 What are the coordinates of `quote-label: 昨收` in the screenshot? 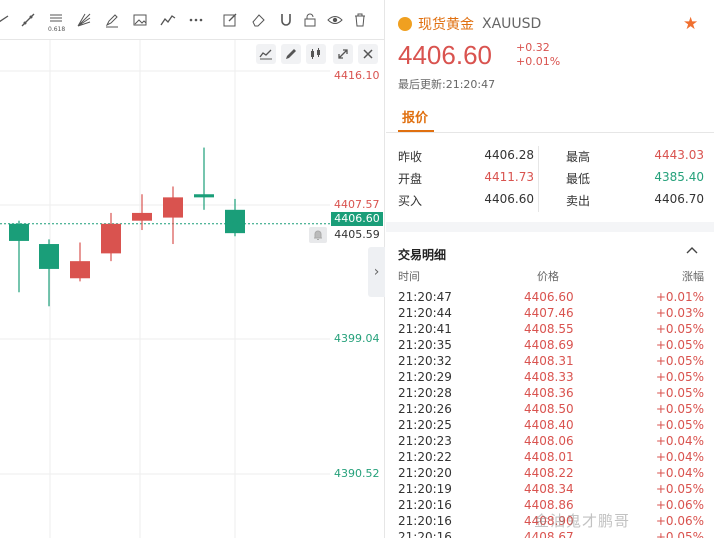 It's located at (410, 157).